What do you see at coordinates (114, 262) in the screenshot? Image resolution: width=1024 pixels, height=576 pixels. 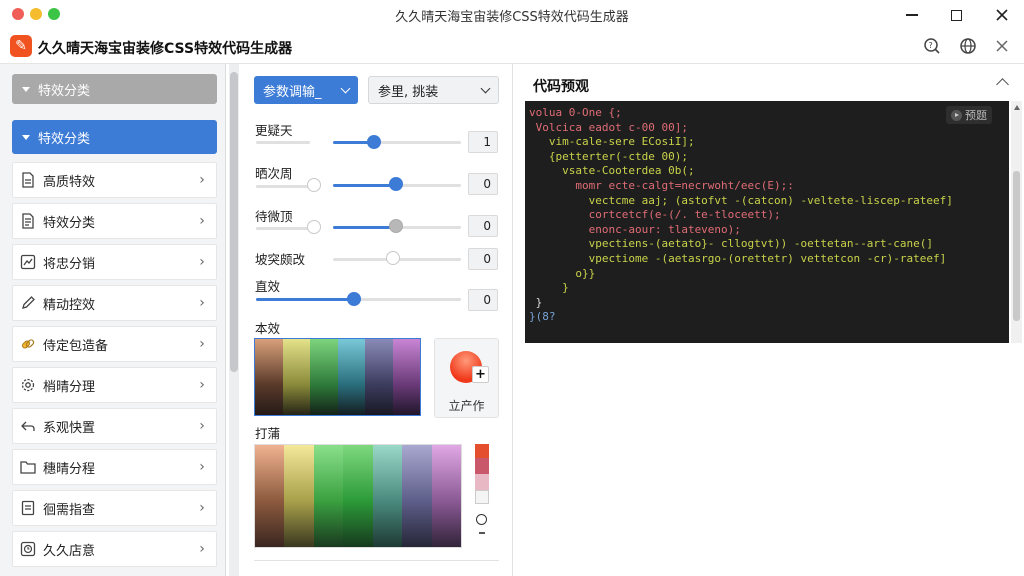 I see `sidebar-item: 将忠分销 ›` at bounding box center [114, 262].